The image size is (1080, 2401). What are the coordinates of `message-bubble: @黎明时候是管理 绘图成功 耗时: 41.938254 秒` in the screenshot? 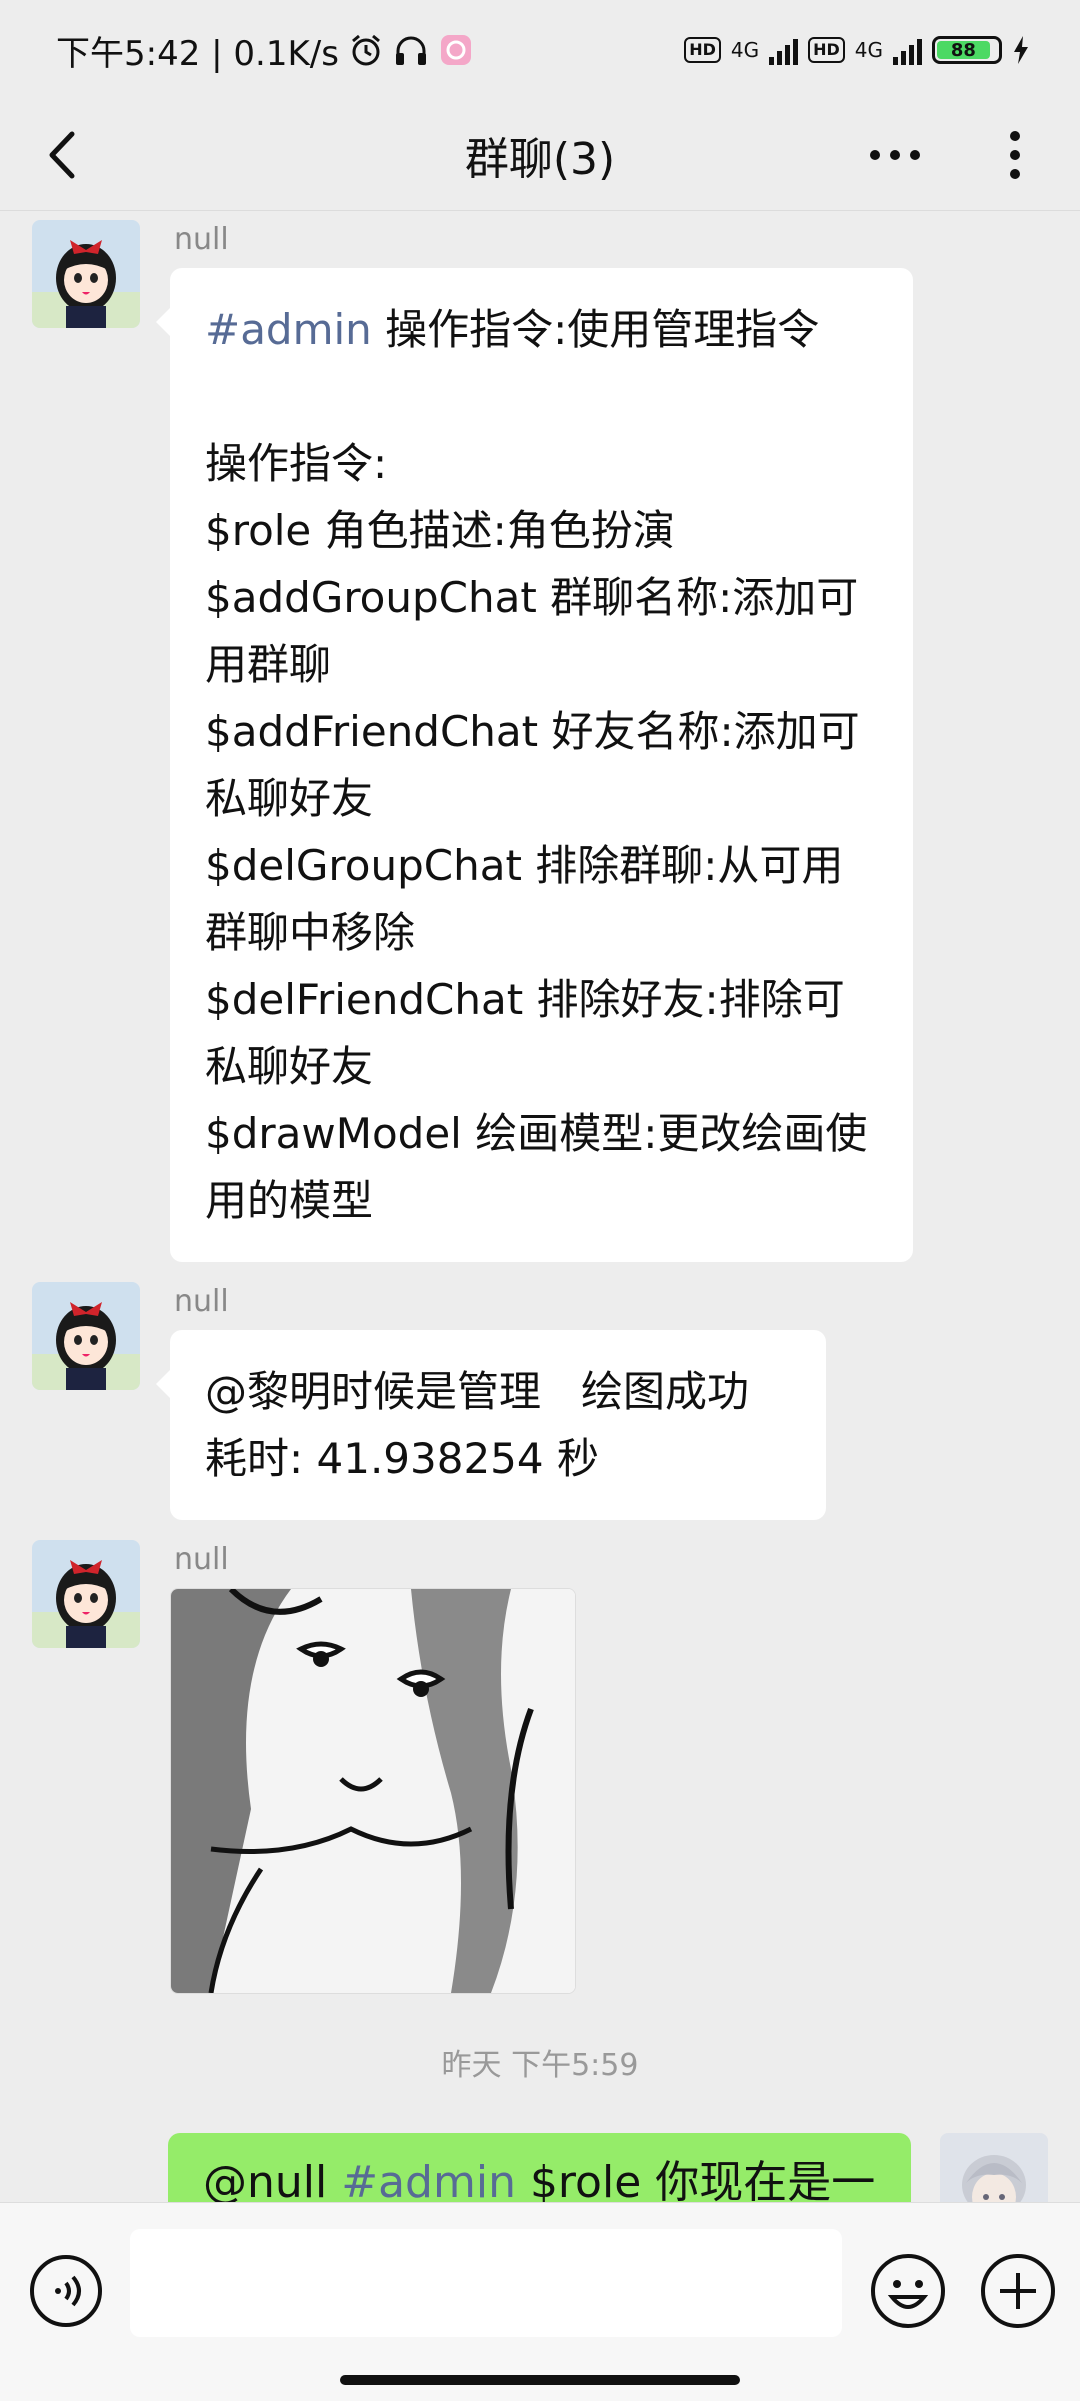 It's located at (491, 1425).